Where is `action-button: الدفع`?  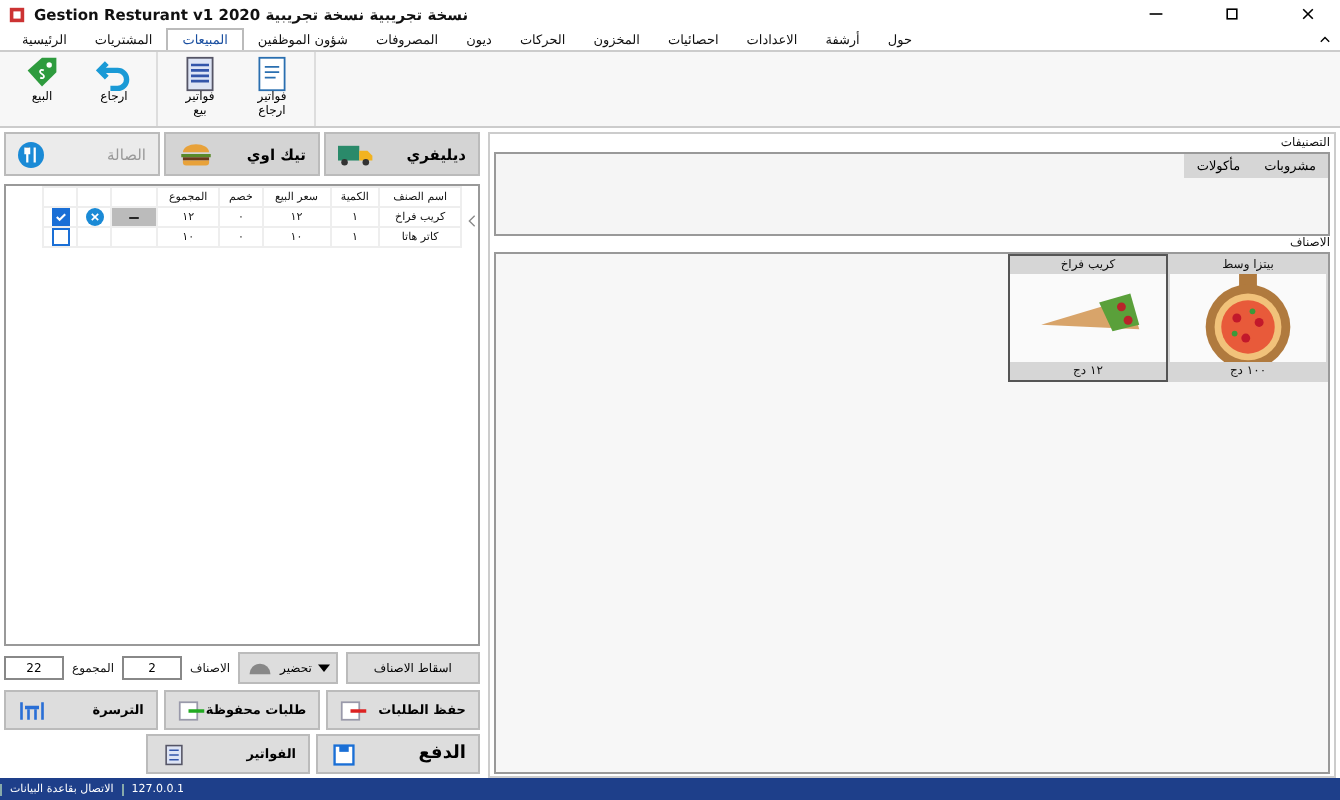 action-button: الدفع is located at coordinates (398, 754).